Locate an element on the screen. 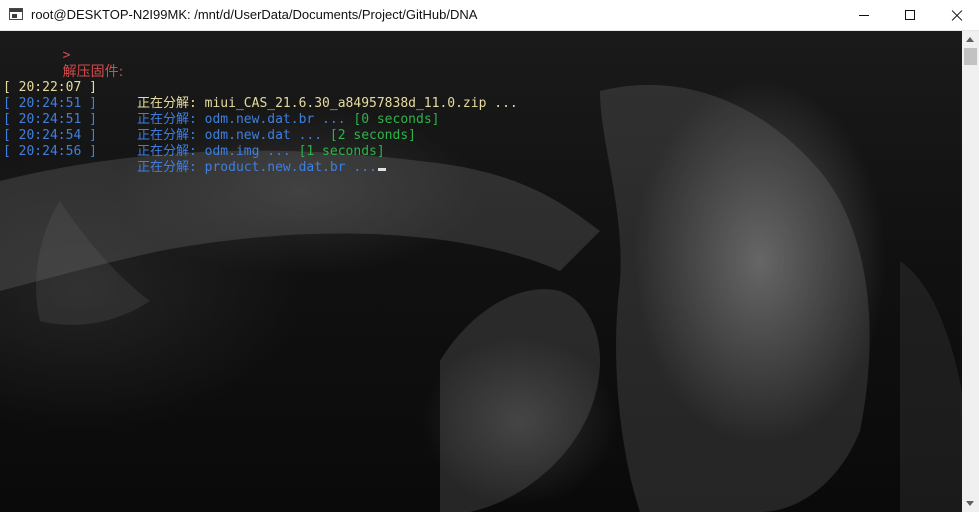  prompt-line: > 解压固件: is located at coordinates (62, 56).